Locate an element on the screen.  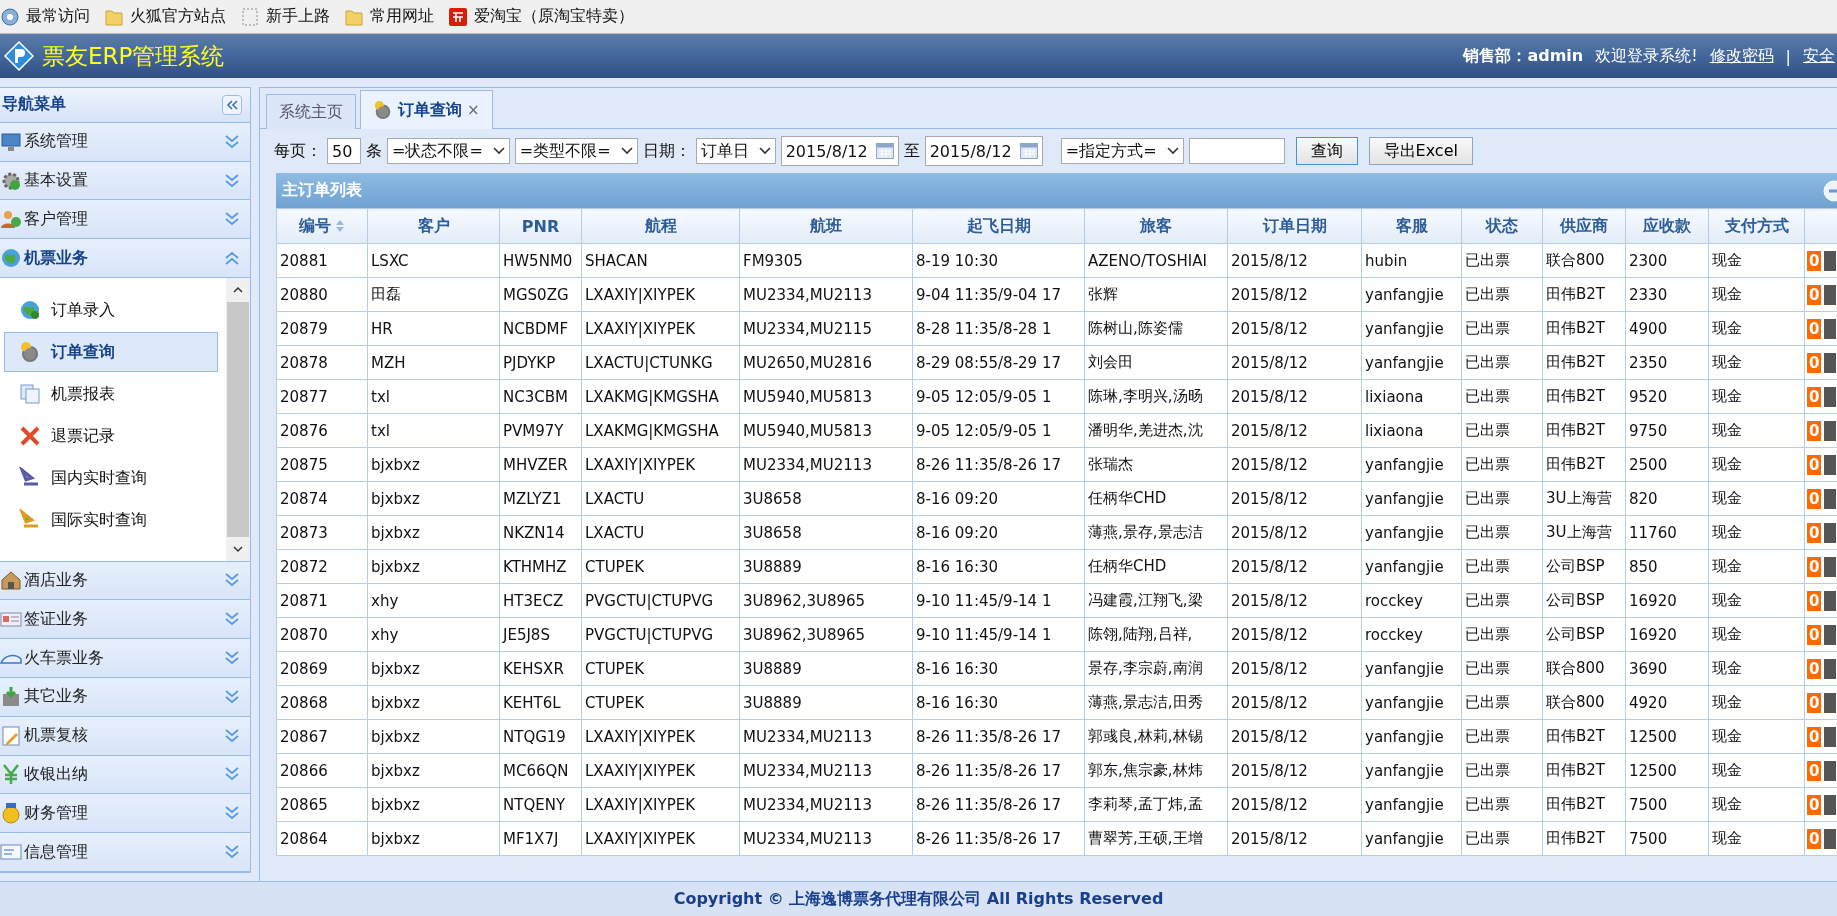
dropdown: 订单日 is located at coordinates (735, 151).